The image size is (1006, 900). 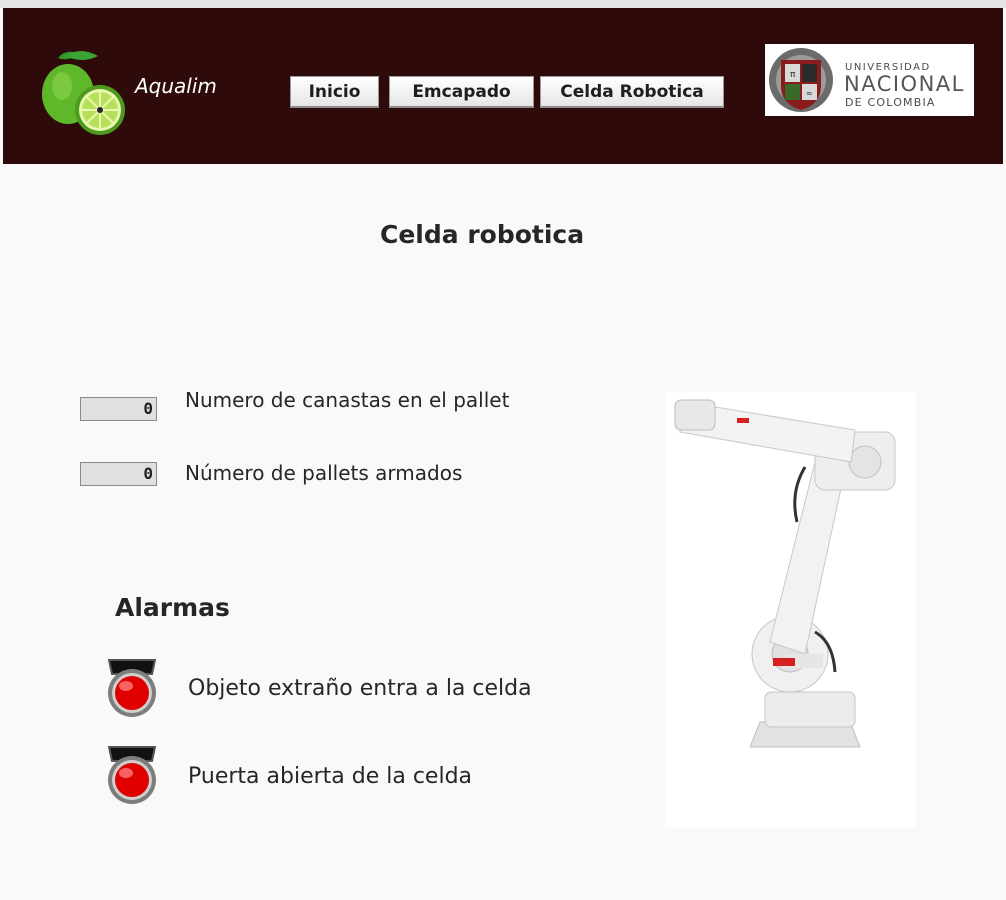 What do you see at coordinates (118, 409) in the screenshot?
I see `basket-count-display: 0` at bounding box center [118, 409].